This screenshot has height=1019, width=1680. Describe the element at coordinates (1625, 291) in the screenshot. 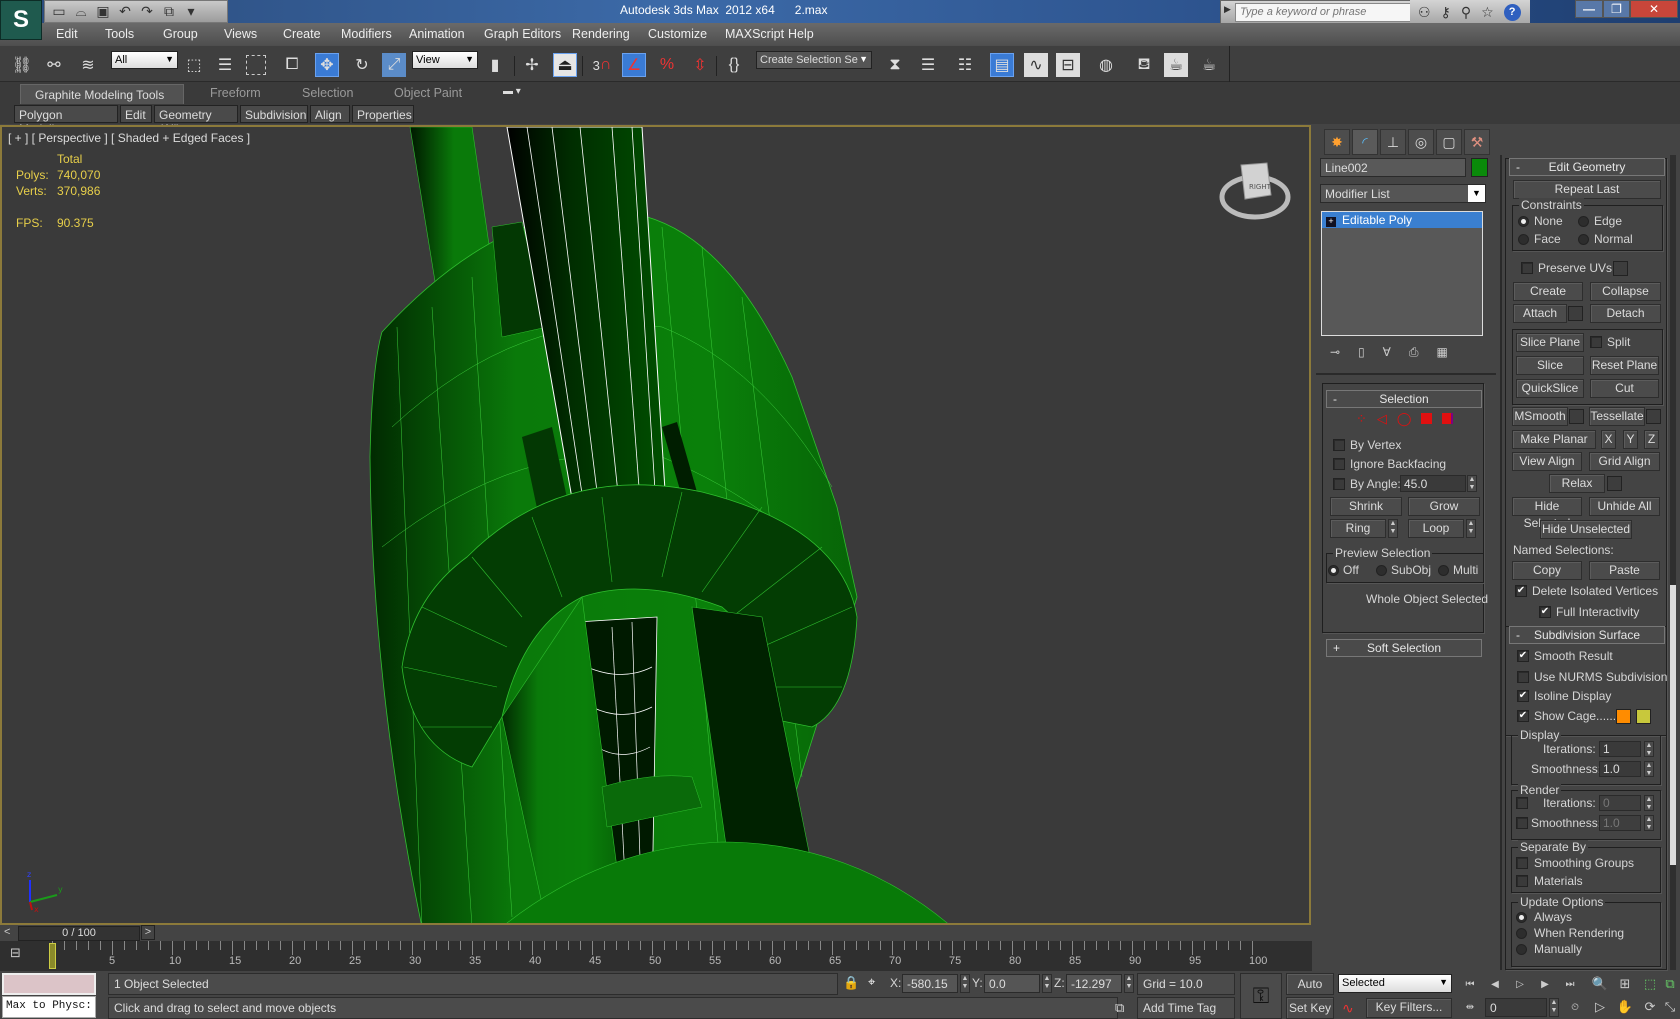

I see `collapse-button: Collapse` at that location.